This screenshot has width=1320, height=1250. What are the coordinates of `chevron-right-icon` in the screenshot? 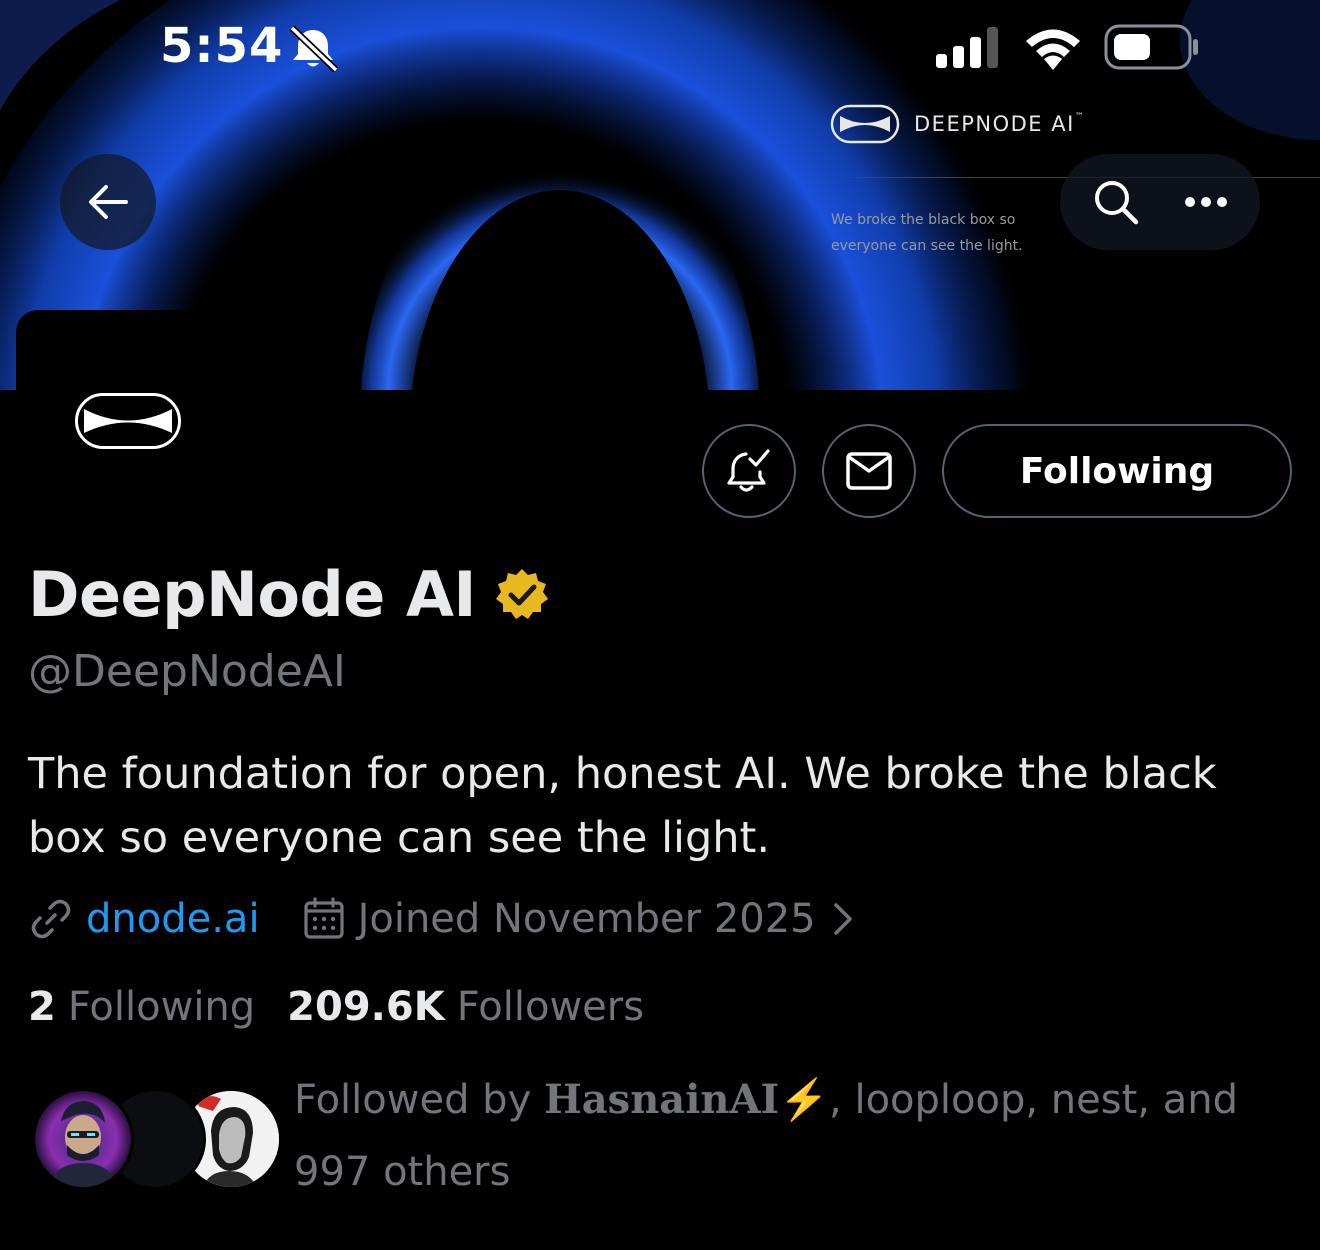 It's located at (843, 919).